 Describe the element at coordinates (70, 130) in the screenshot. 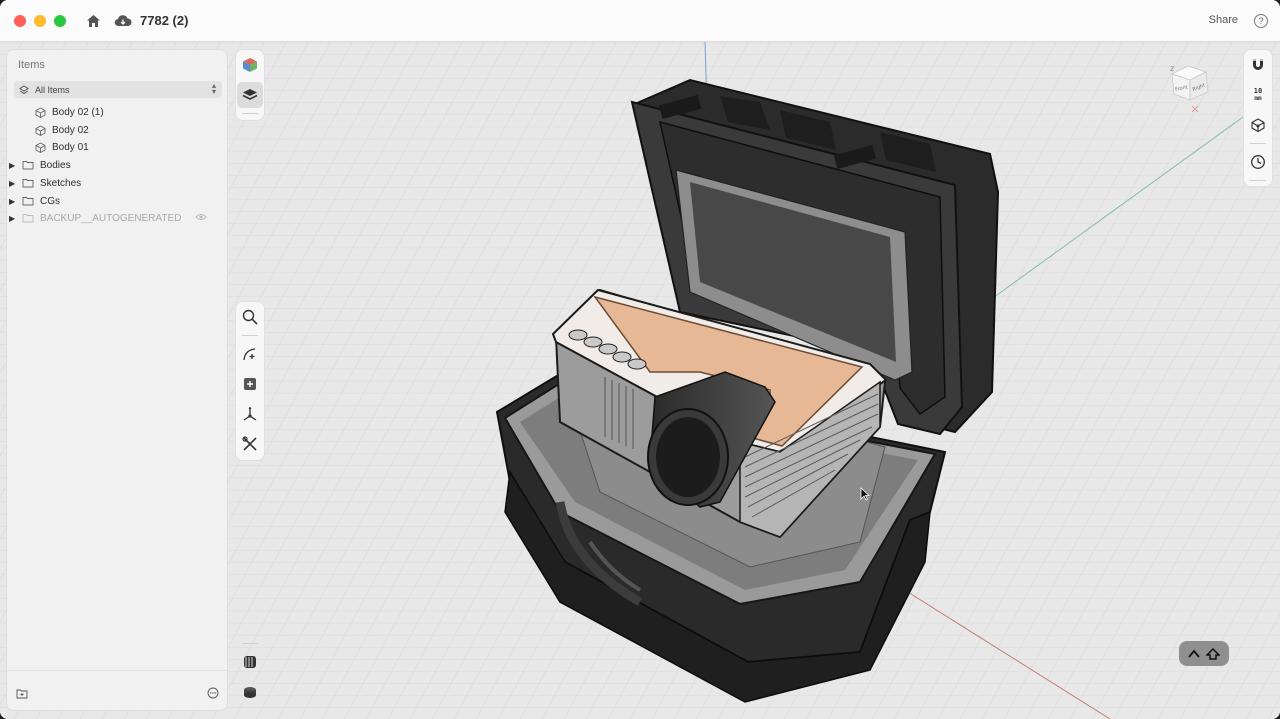

I see `tree-item-label: Body 02` at that location.